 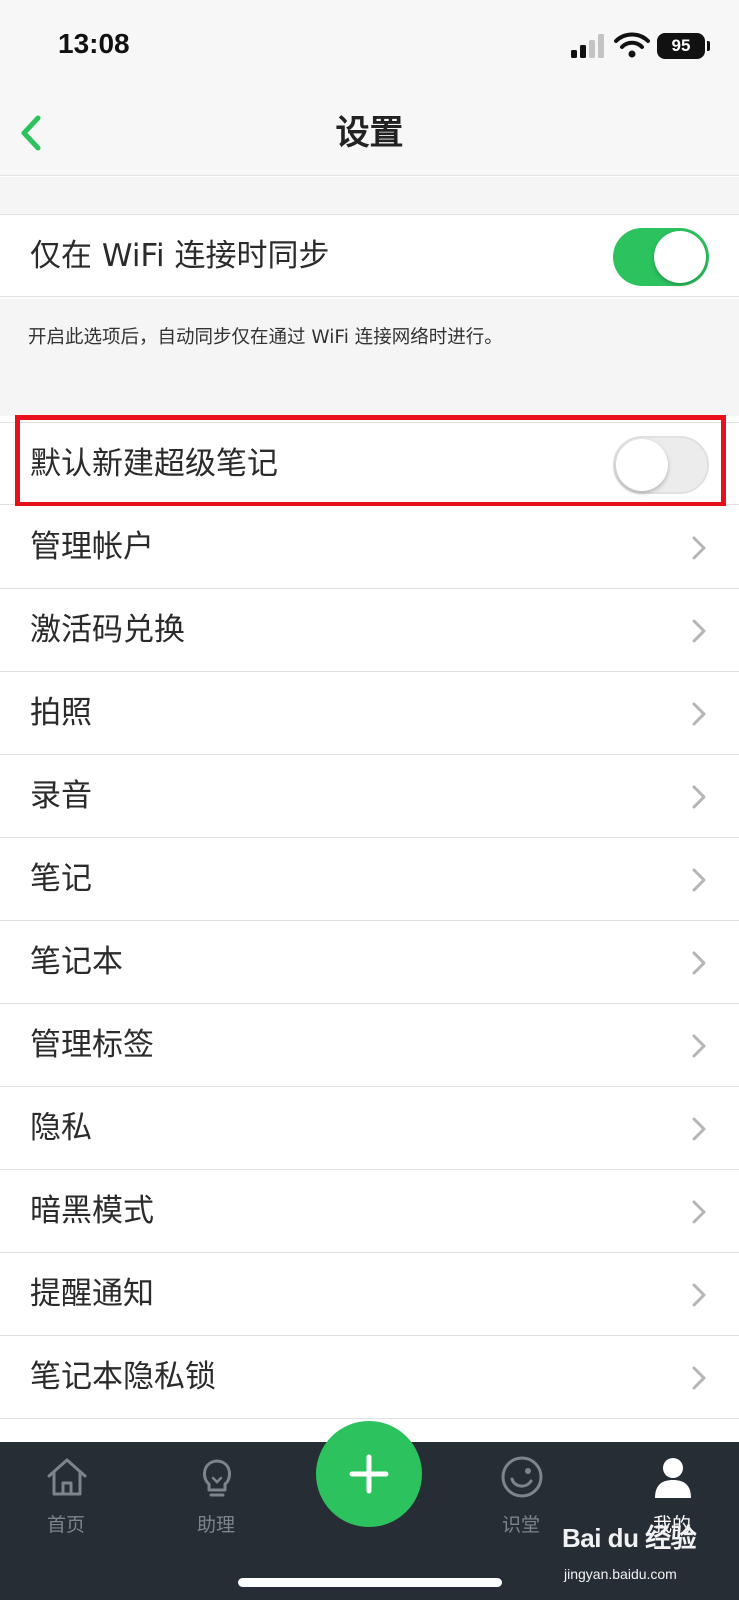 What do you see at coordinates (673, 1478) in the screenshot?
I see `person-icon` at bounding box center [673, 1478].